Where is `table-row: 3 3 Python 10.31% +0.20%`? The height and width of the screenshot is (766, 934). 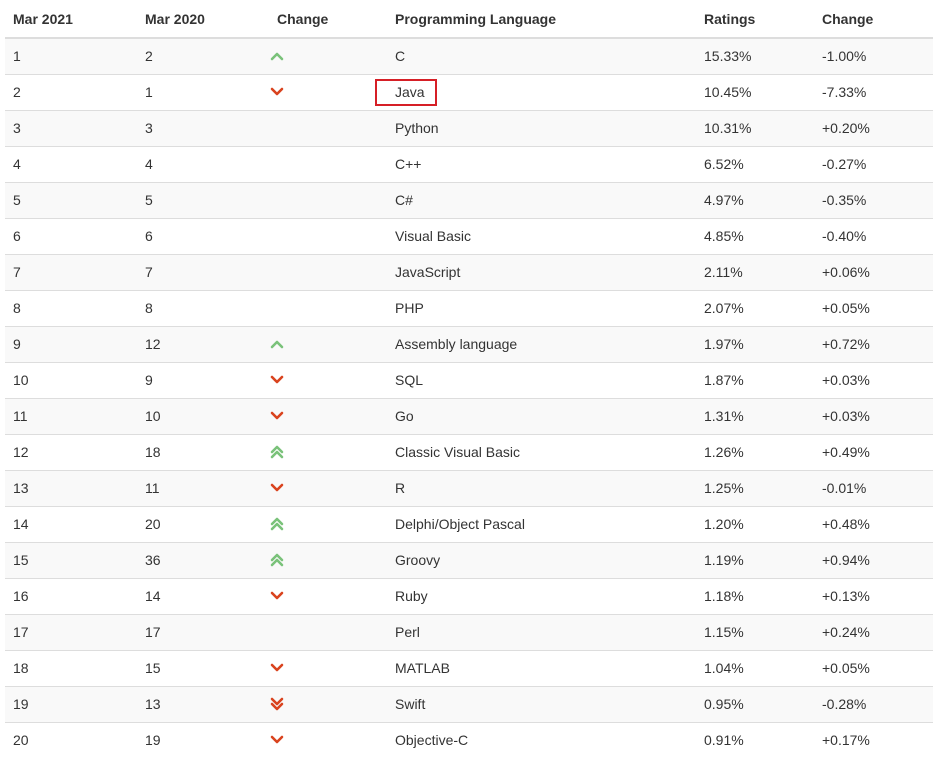
table-row: 3 3 Python 10.31% +0.20% is located at coordinates (469, 127).